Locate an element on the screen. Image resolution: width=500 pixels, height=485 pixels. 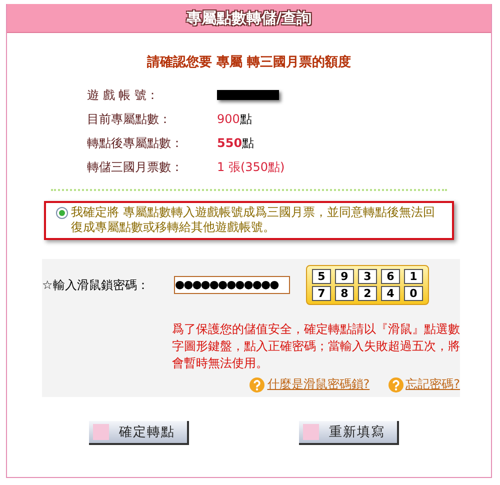
info-label: 目前專屬點數： is located at coordinates (129, 119).